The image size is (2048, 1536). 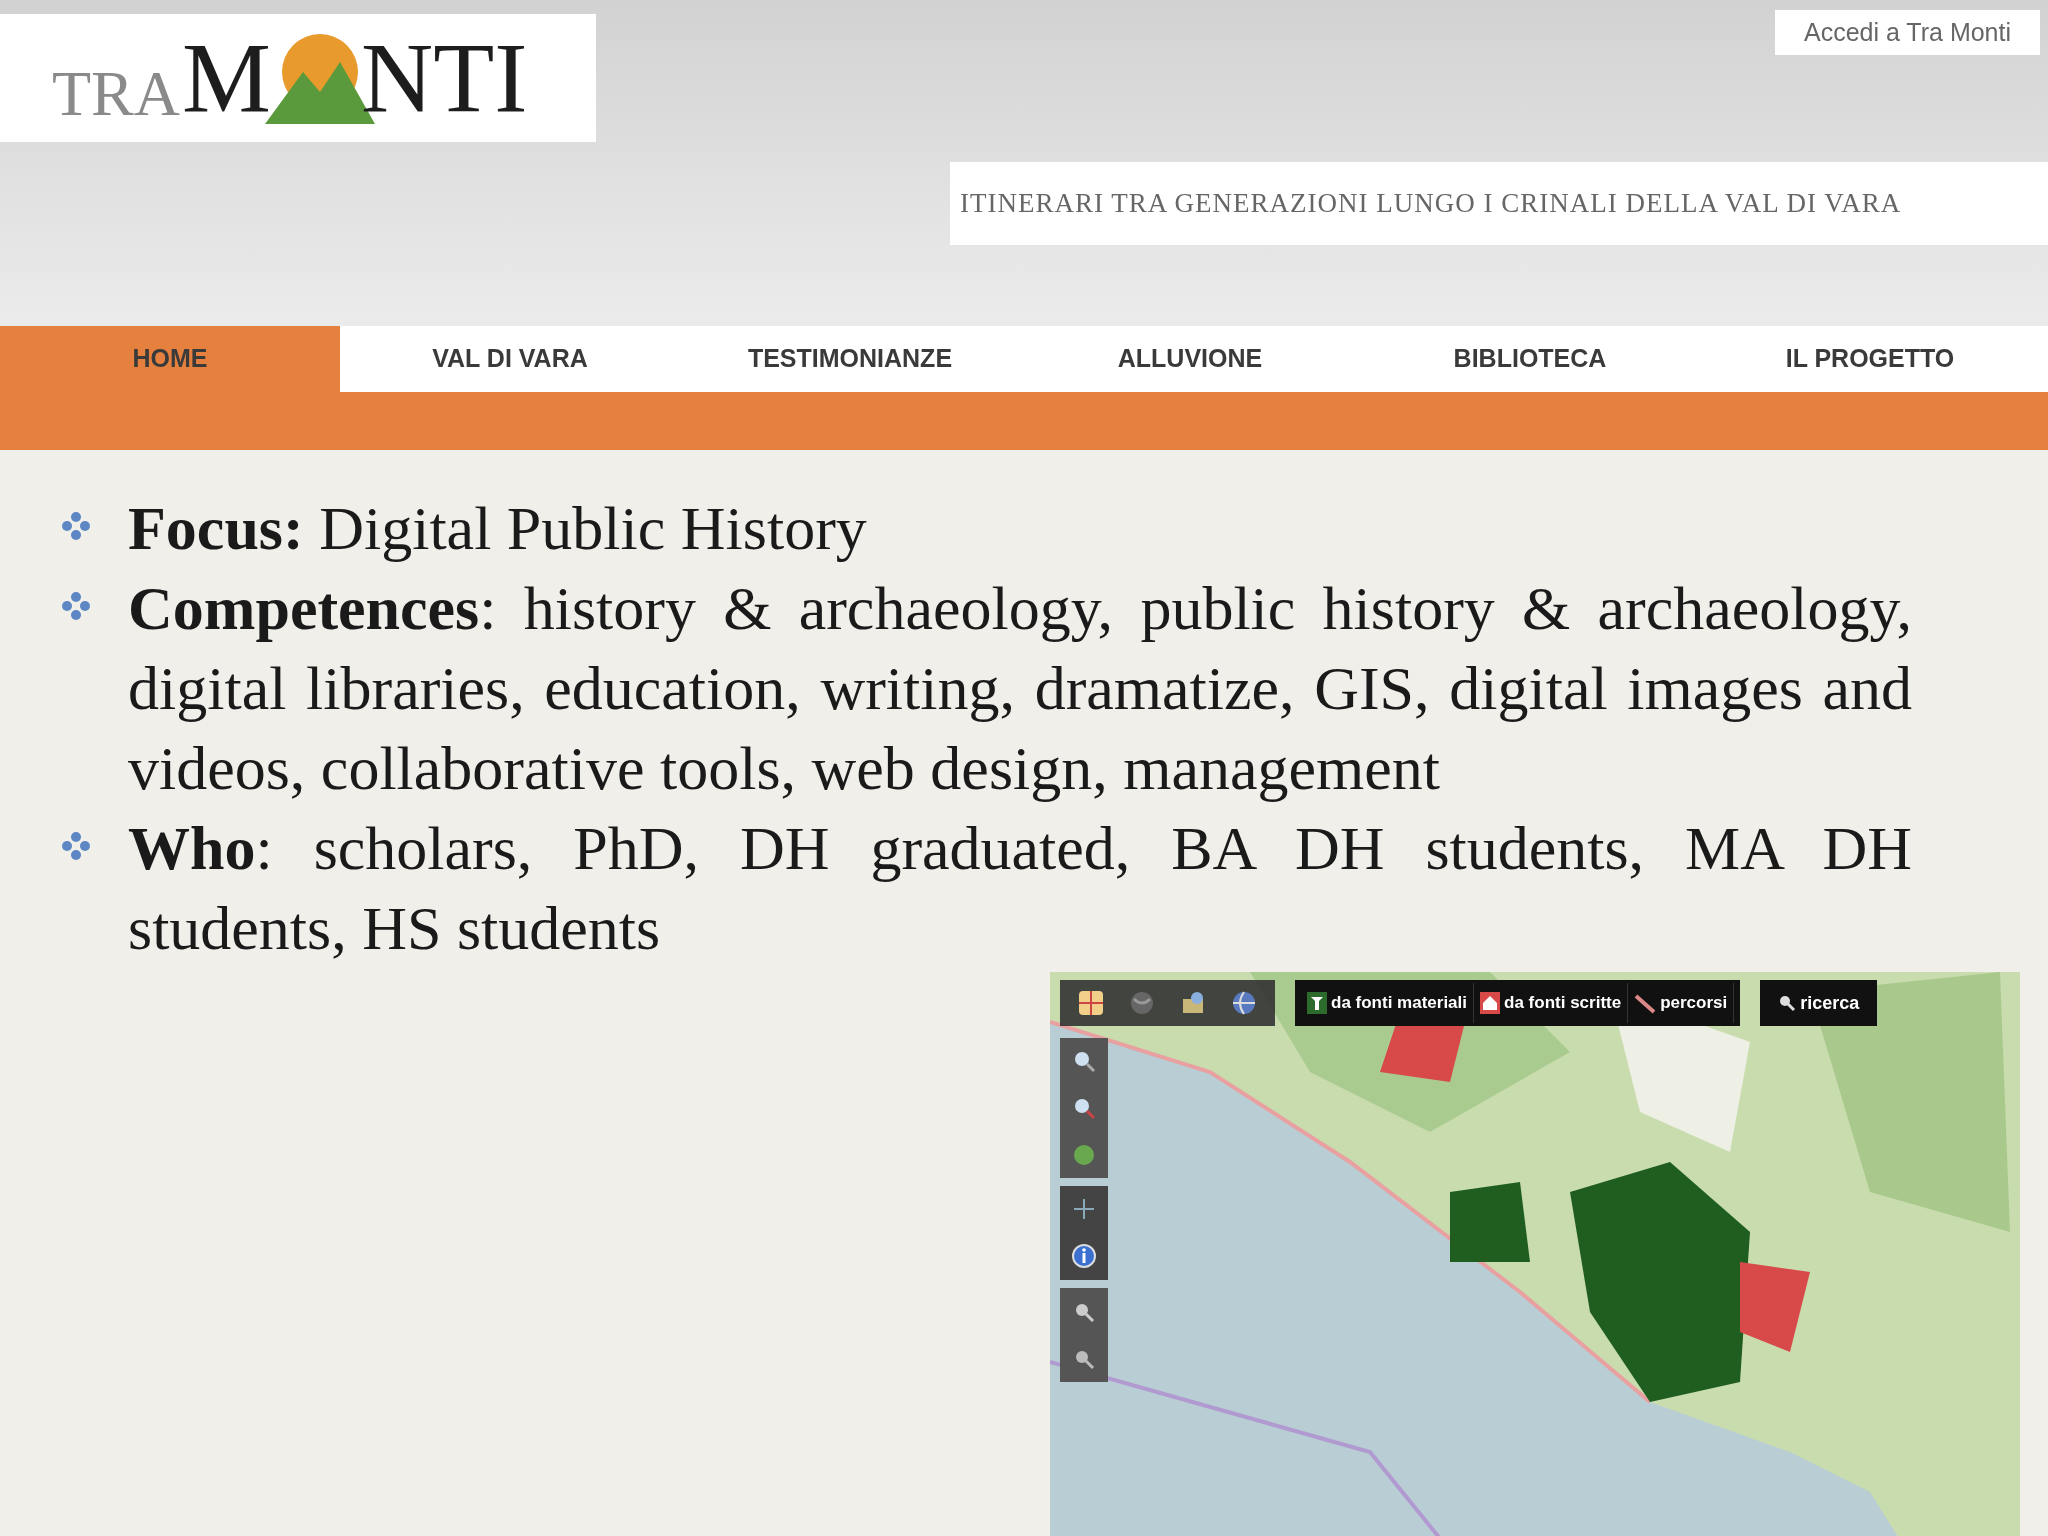 I want to click on route-icon, so click(x=1645, y=1003).